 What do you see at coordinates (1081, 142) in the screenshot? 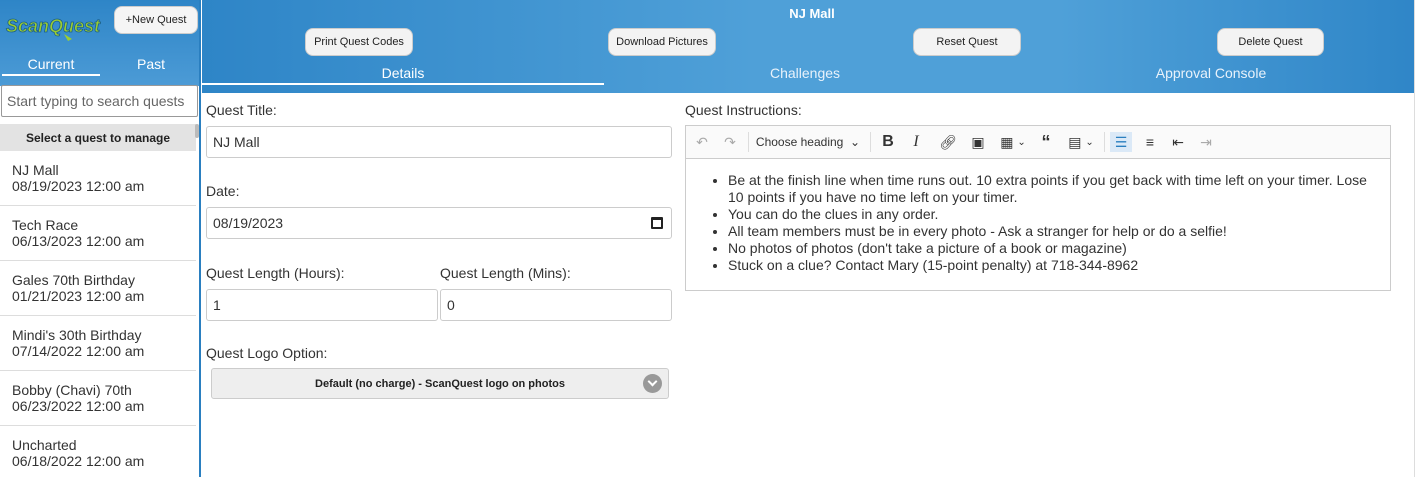
I see `media-embed-icon: ▤ ⌄` at bounding box center [1081, 142].